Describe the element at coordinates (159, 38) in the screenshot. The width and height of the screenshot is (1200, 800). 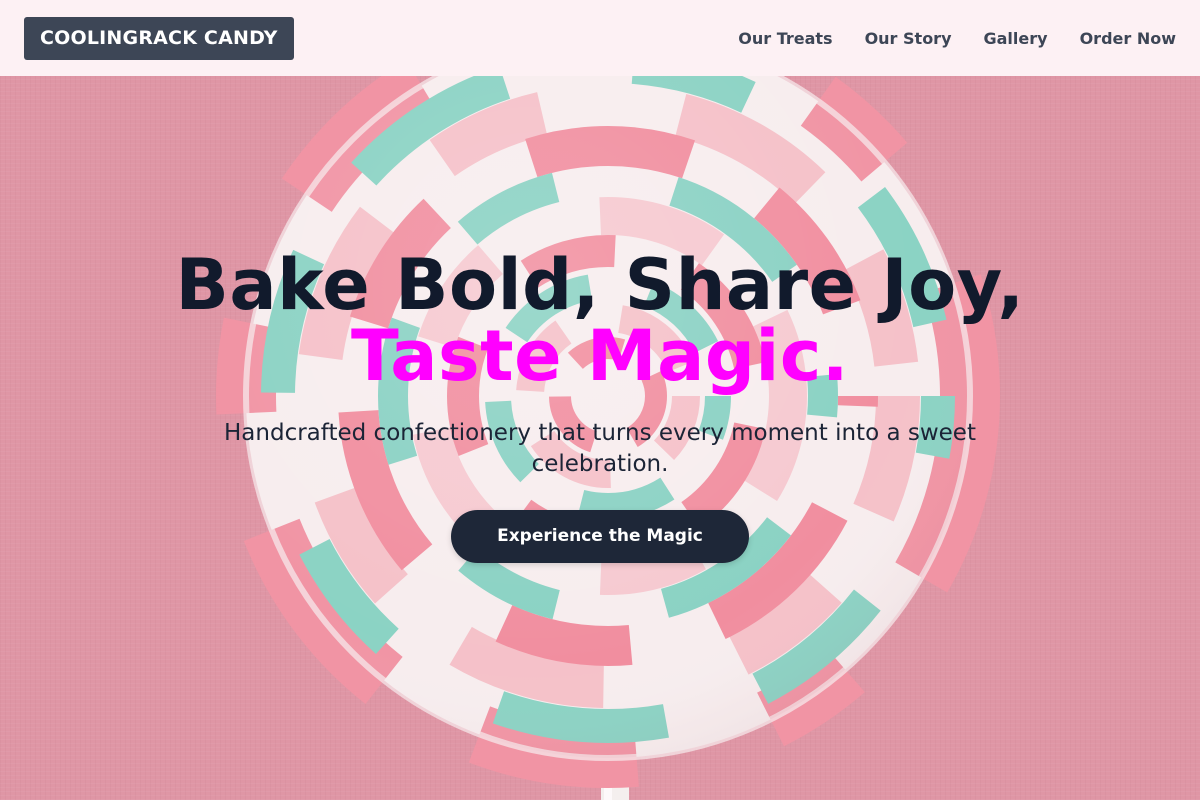
I see `brand-logo-button: COOLINGRACK CANDY` at that location.